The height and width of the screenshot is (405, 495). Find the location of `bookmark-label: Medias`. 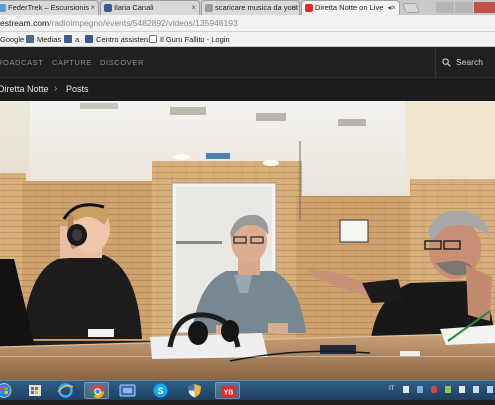

bookmark-label: Medias is located at coordinates (49, 39).